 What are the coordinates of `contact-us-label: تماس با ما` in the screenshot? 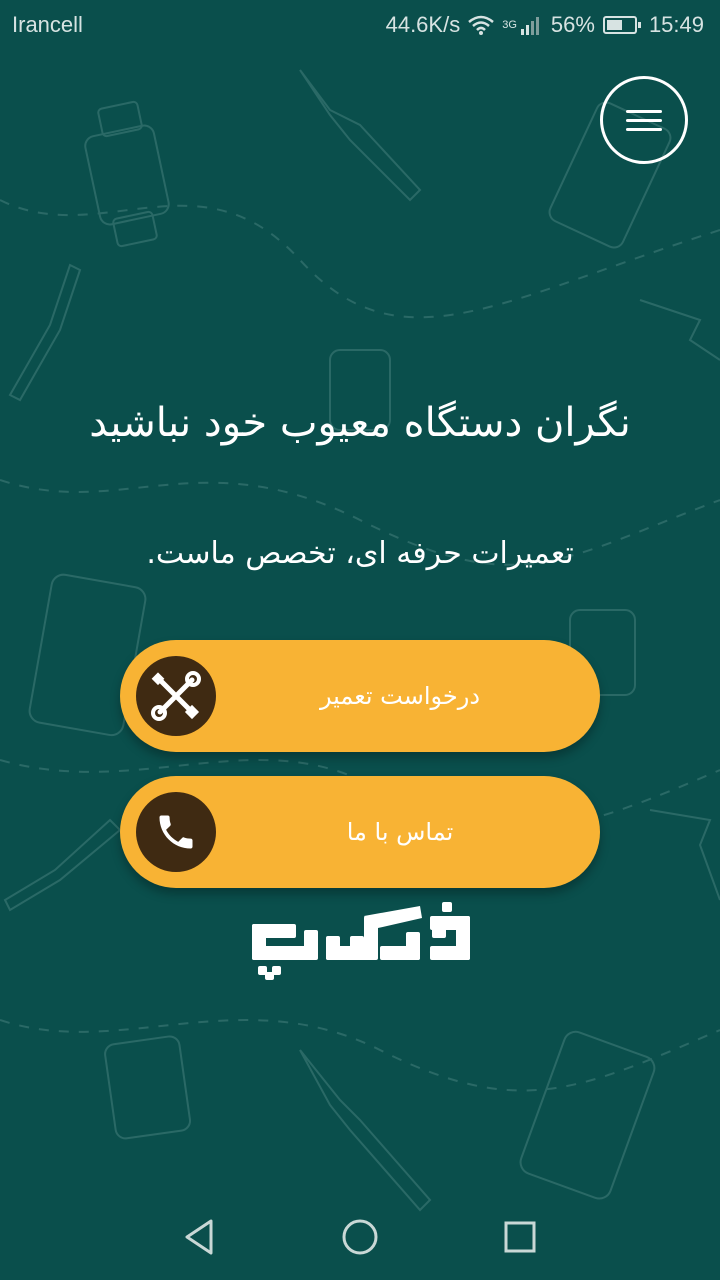 It's located at (400, 832).